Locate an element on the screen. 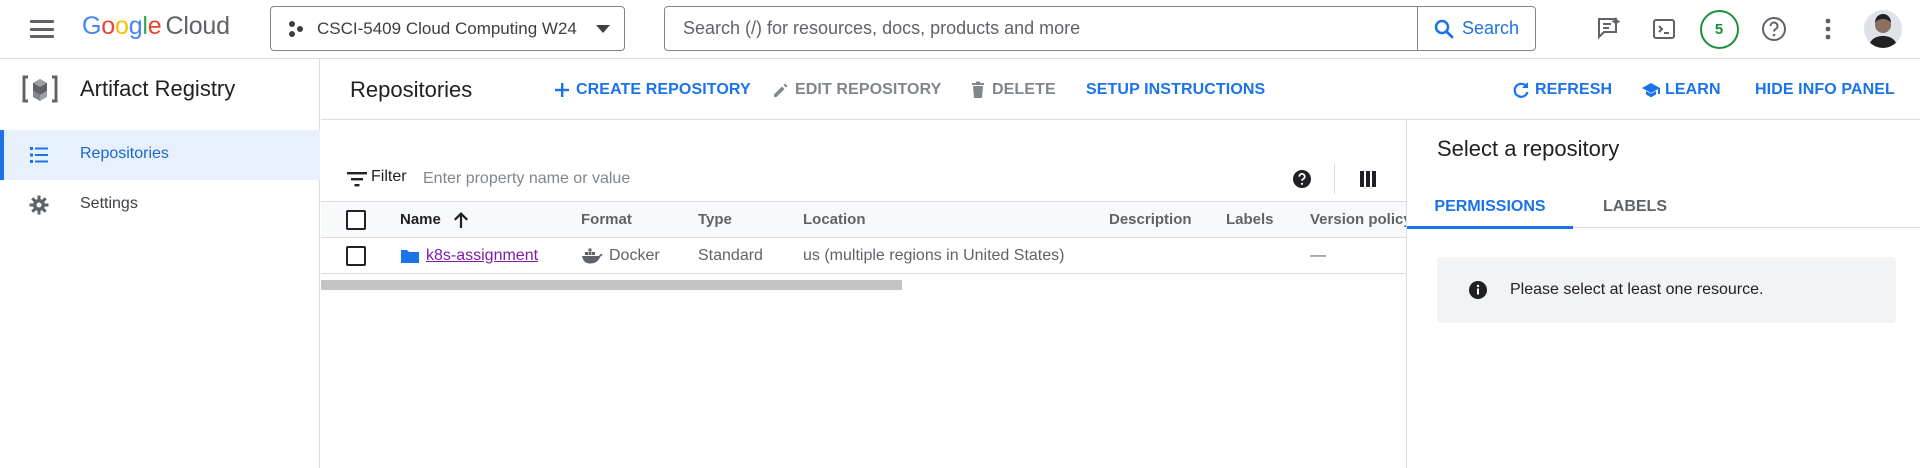 The image size is (1920, 468). setup-instructions-label: SETUP INSTRUCTIONS is located at coordinates (1176, 89).